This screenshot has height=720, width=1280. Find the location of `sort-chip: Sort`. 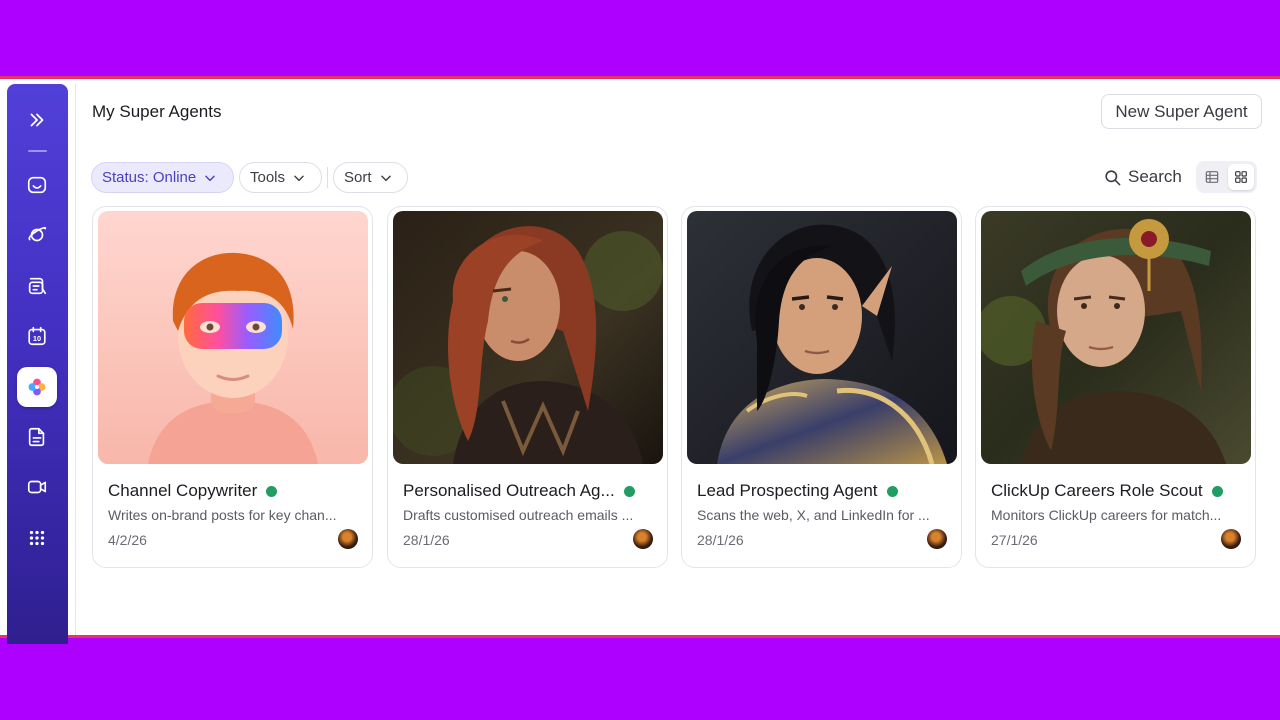

sort-chip: Sort is located at coordinates (370, 177).